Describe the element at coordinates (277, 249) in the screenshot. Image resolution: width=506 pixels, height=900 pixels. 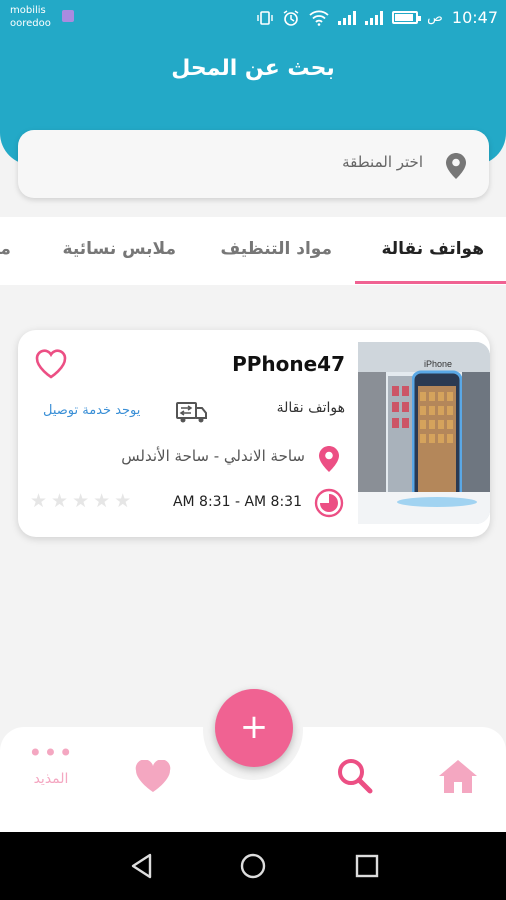
I see `tab-cleaning-supplies: مواد التنظيف` at that location.